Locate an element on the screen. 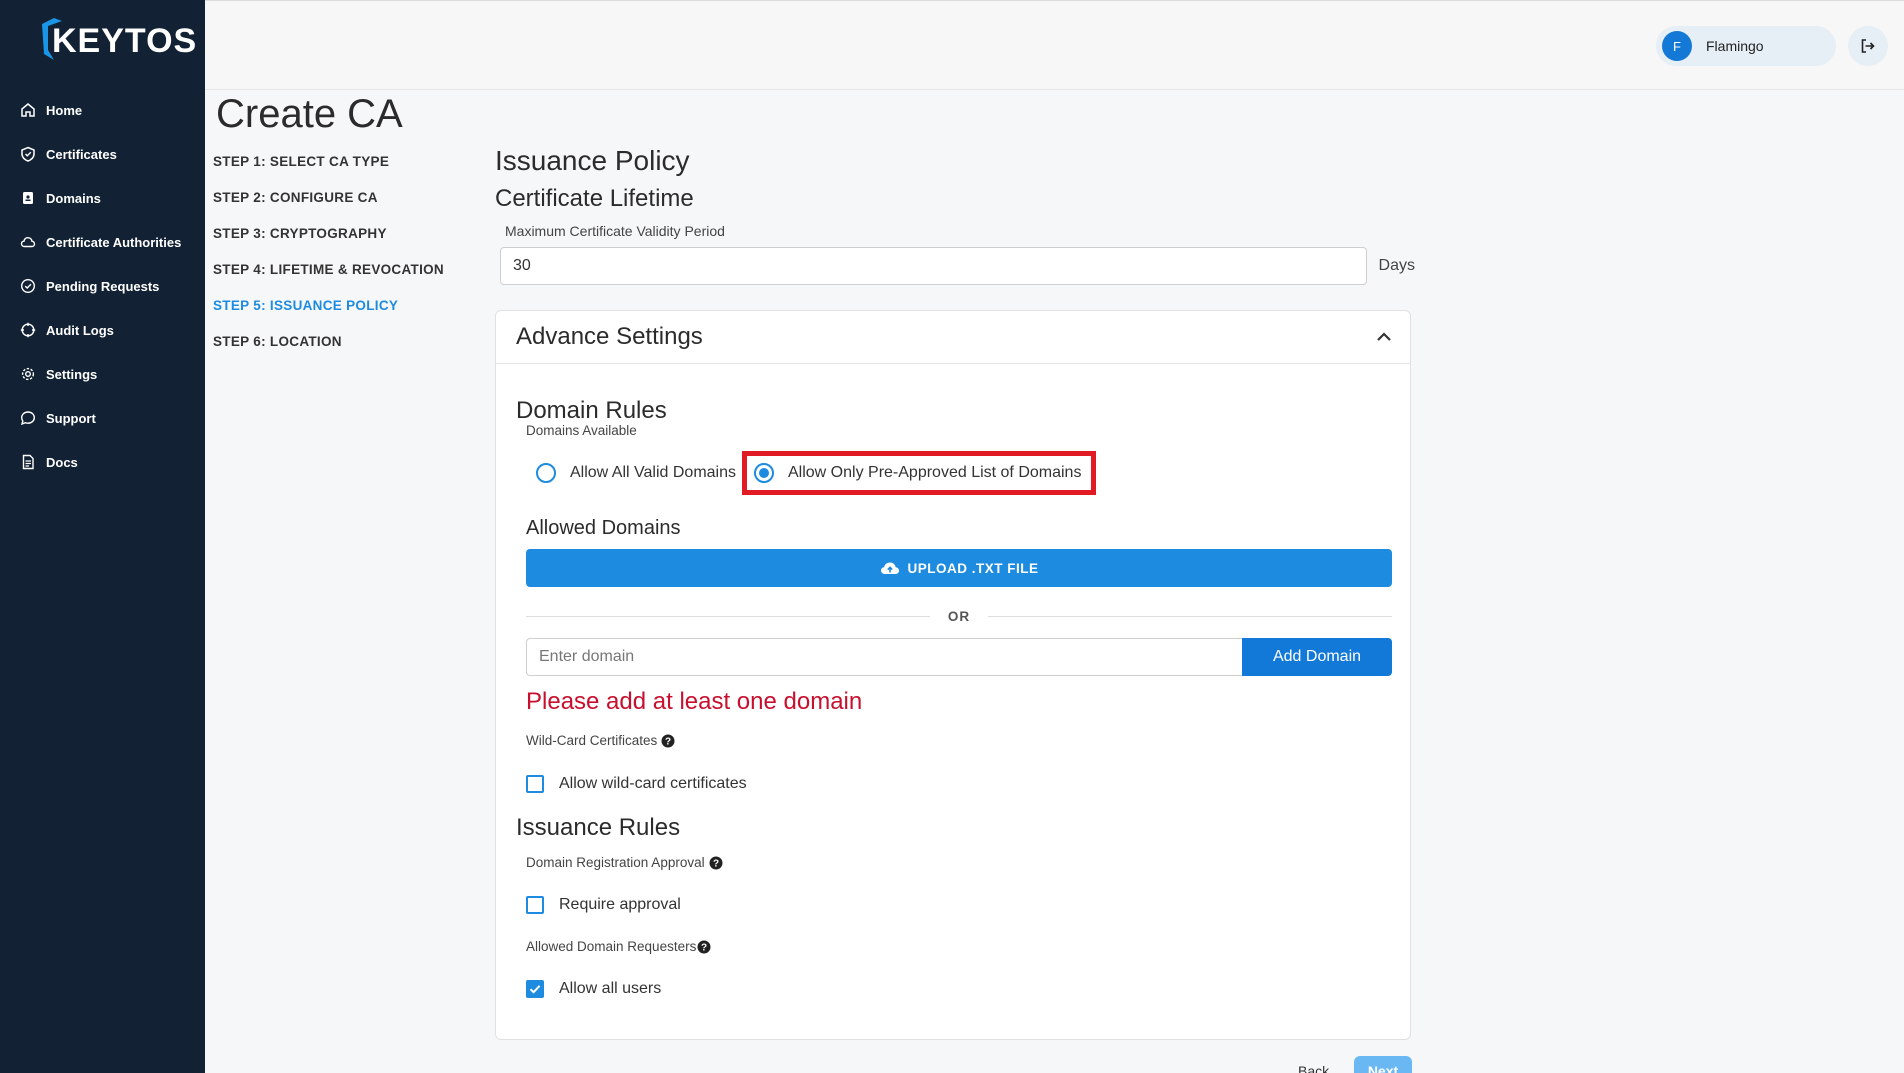  step-3: STEP 3: CRYPTOGRAPHY is located at coordinates (343, 240).